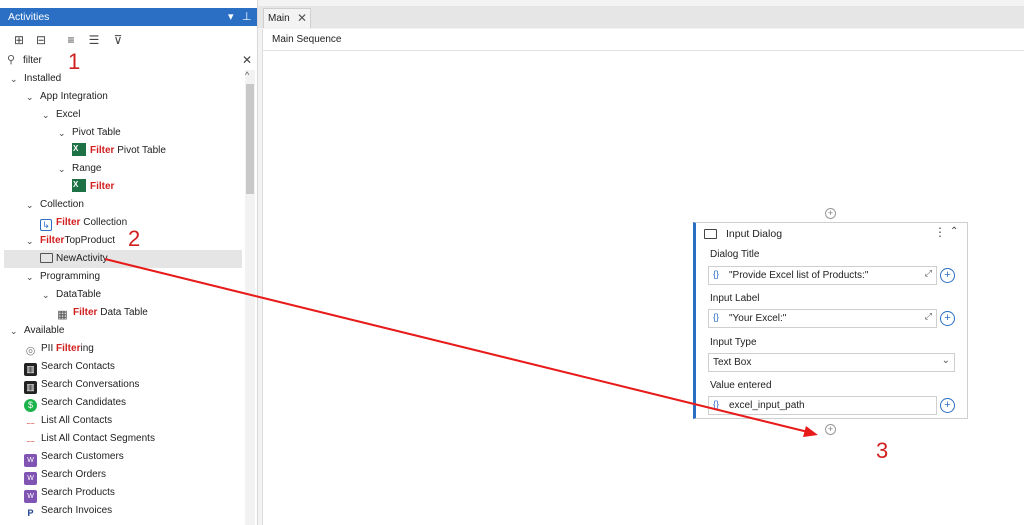 The width and height of the screenshot is (1024, 525). Describe the element at coordinates (134, 238) in the screenshot. I see `annotation-number: 2` at that location.